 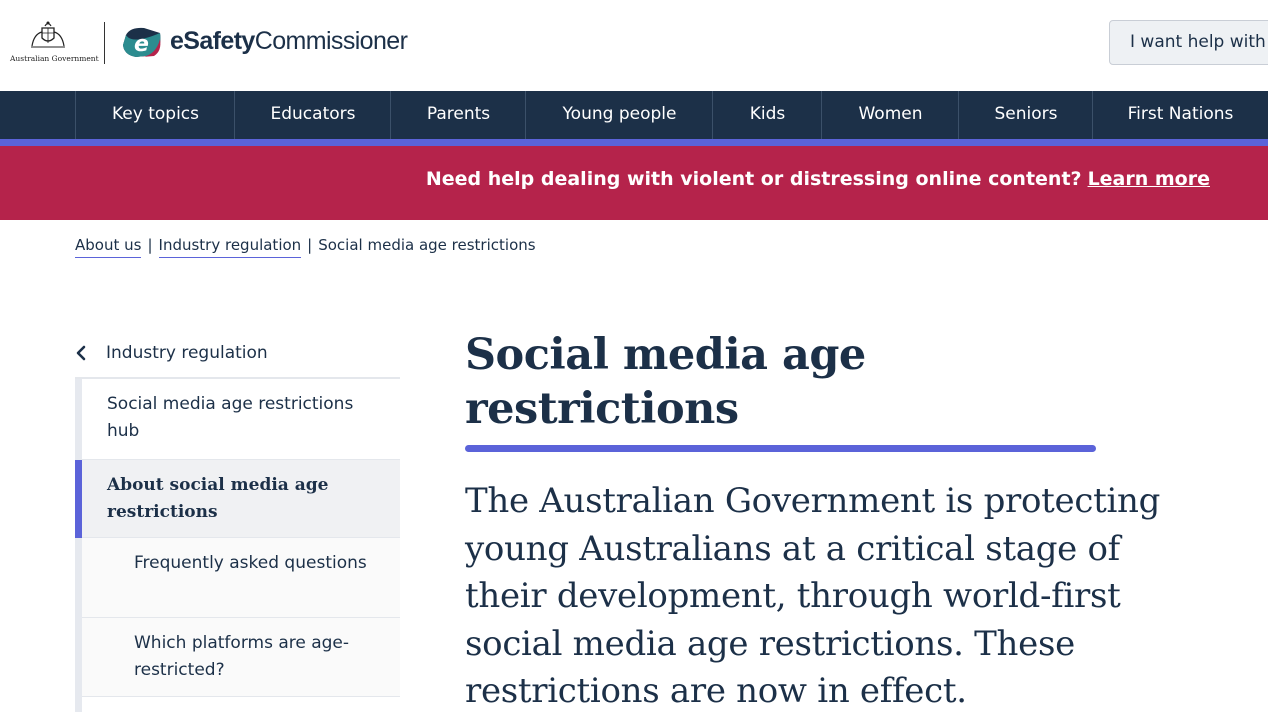 What do you see at coordinates (78, 545) in the screenshot?
I see `sidebar-rail` at bounding box center [78, 545].